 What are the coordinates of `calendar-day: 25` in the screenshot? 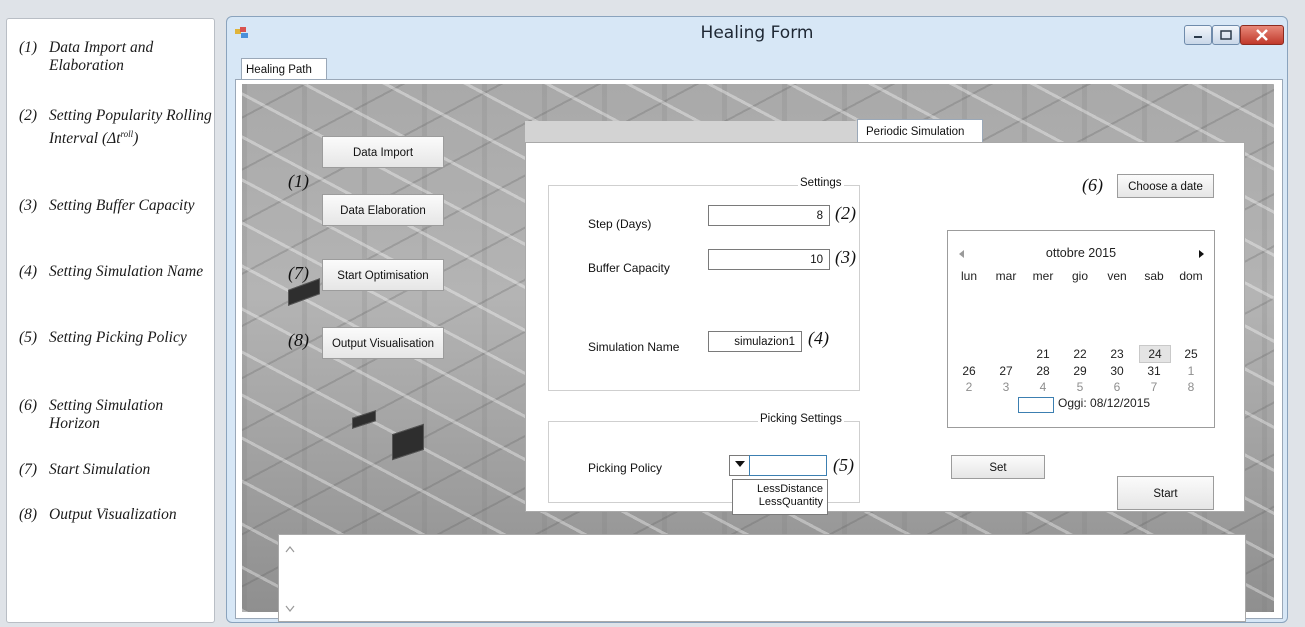 It's located at (1191, 354).